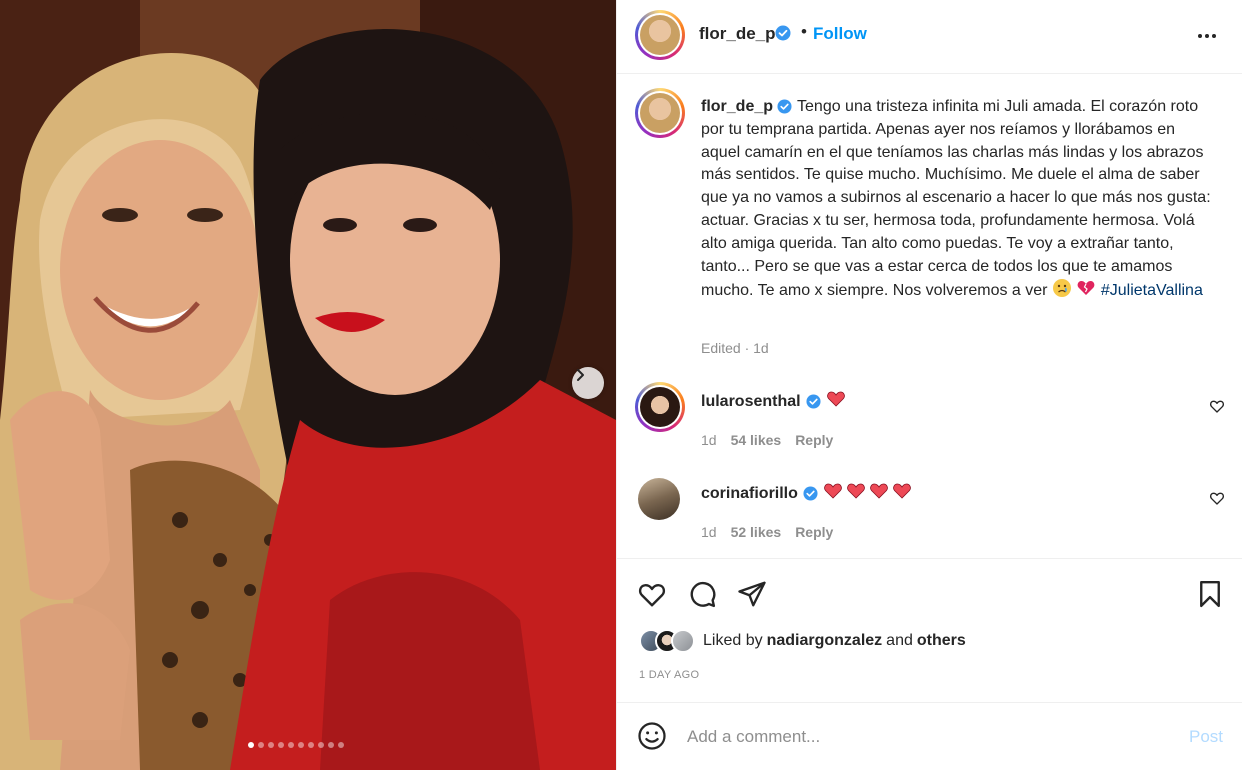 The height and width of the screenshot is (770, 1242). What do you see at coordinates (737, 34) in the screenshot?
I see `author-username: flor_de_p` at bounding box center [737, 34].